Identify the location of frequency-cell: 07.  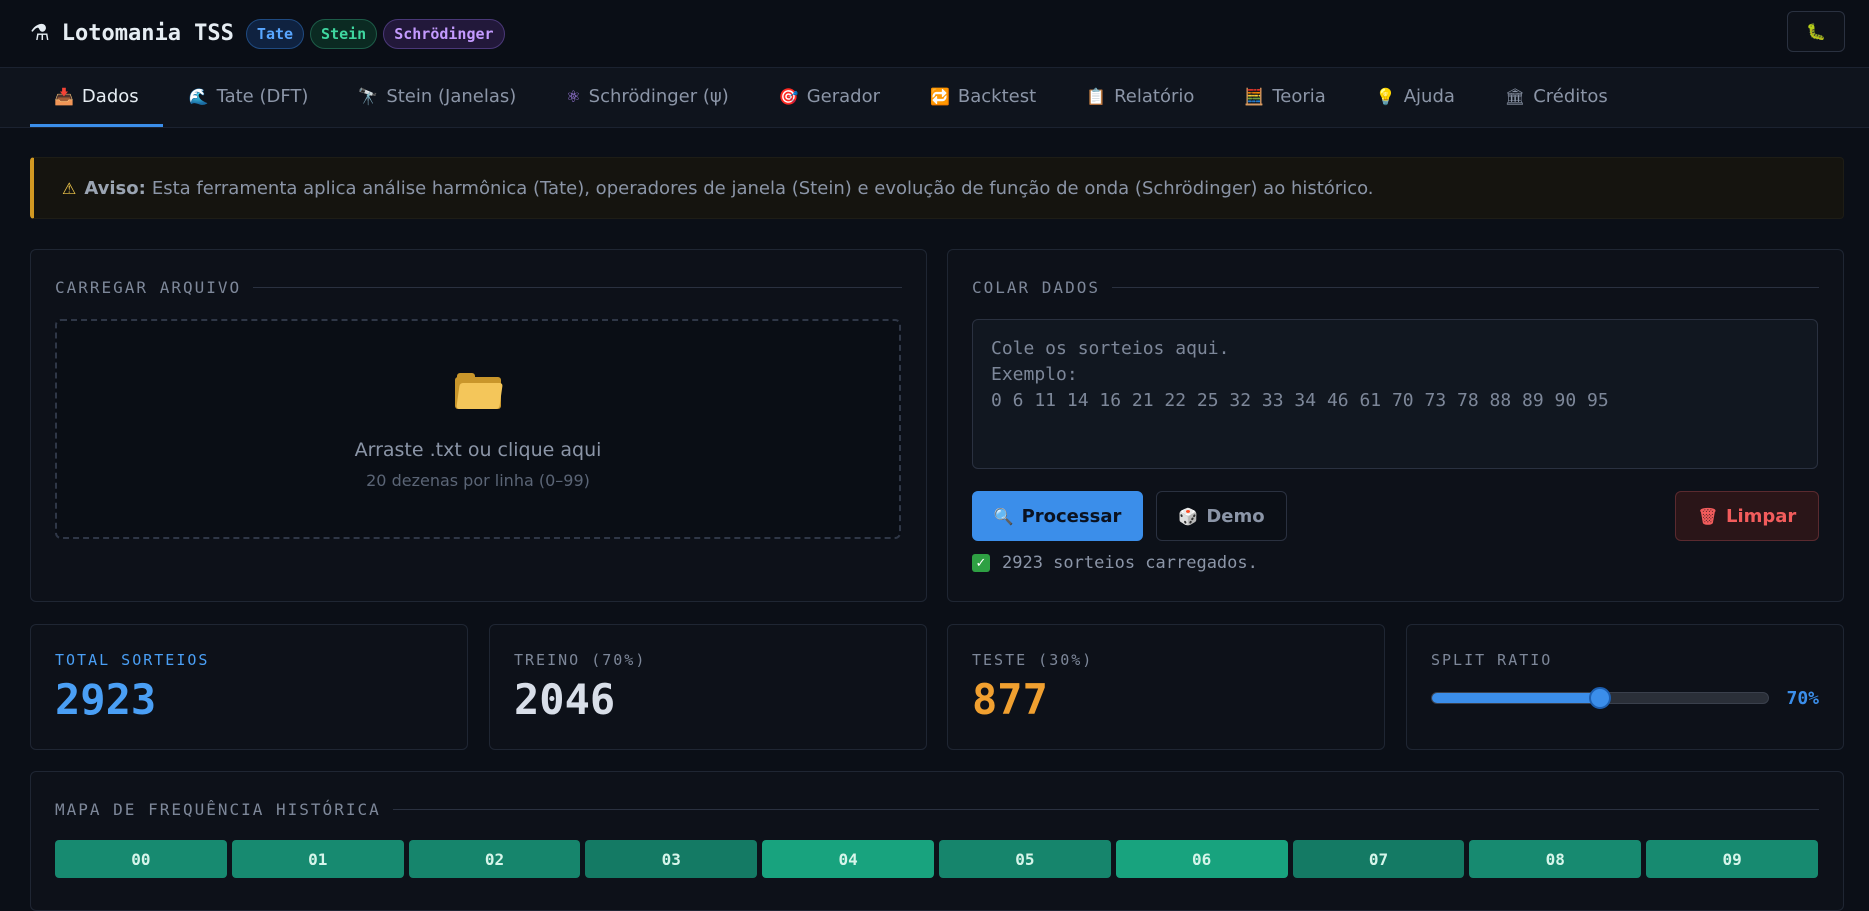
(1378, 859).